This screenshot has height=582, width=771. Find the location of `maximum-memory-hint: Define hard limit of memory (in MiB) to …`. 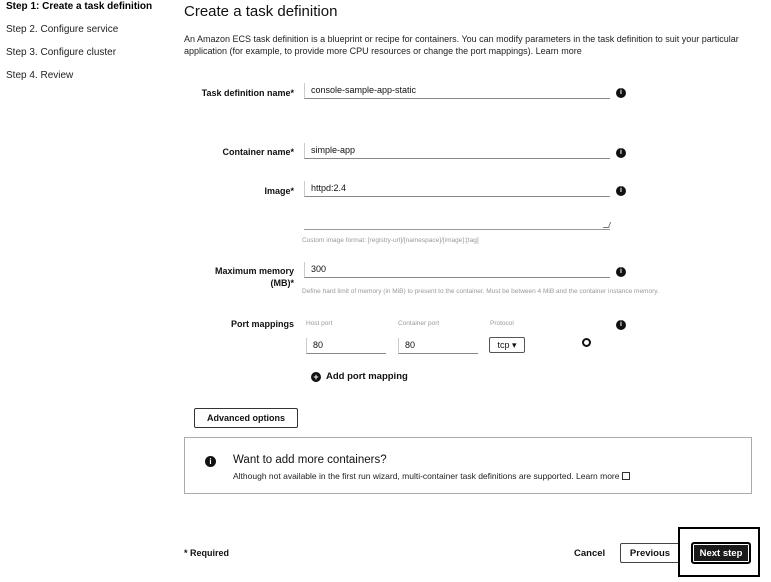

maximum-memory-hint: Define hard limit of memory (in MiB) to … is located at coordinates (480, 291).